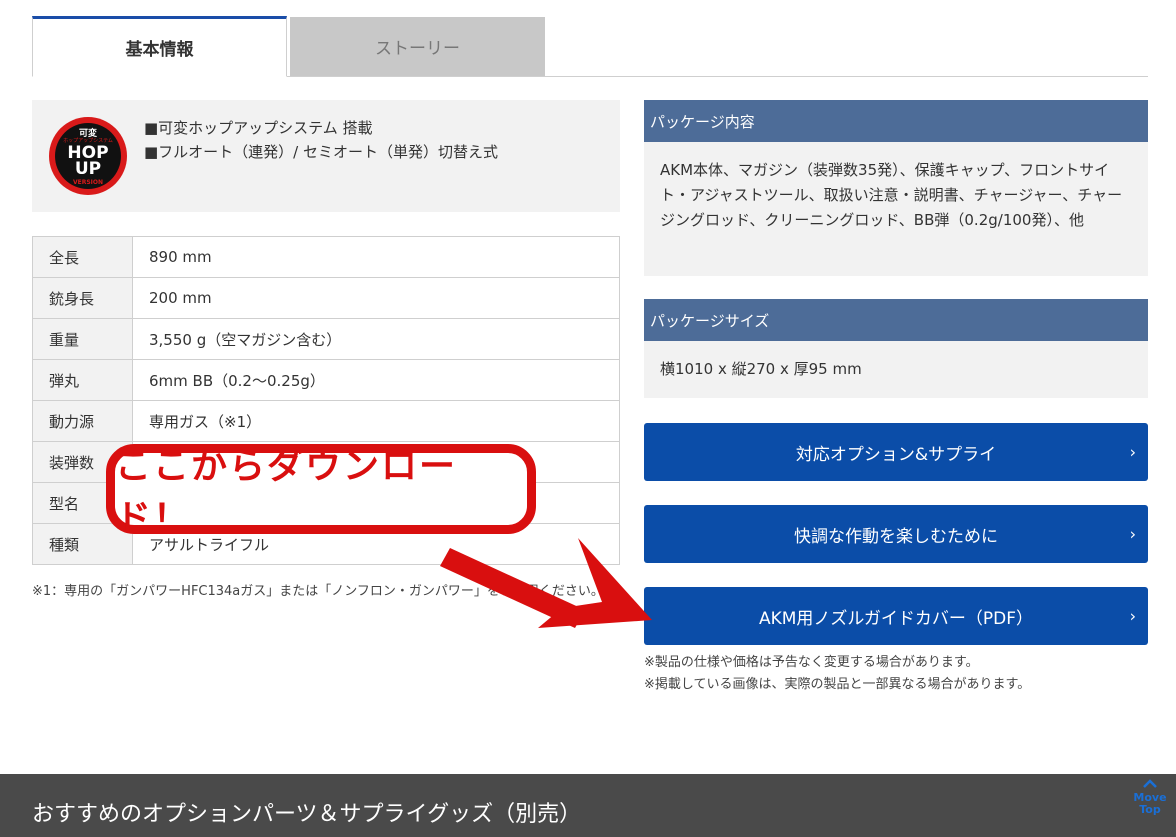 This screenshot has height=837, width=1176. What do you see at coordinates (1150, 797) in the screenshot?
I see `move-top-button: Move Top` at bounding box center [1150, 797].